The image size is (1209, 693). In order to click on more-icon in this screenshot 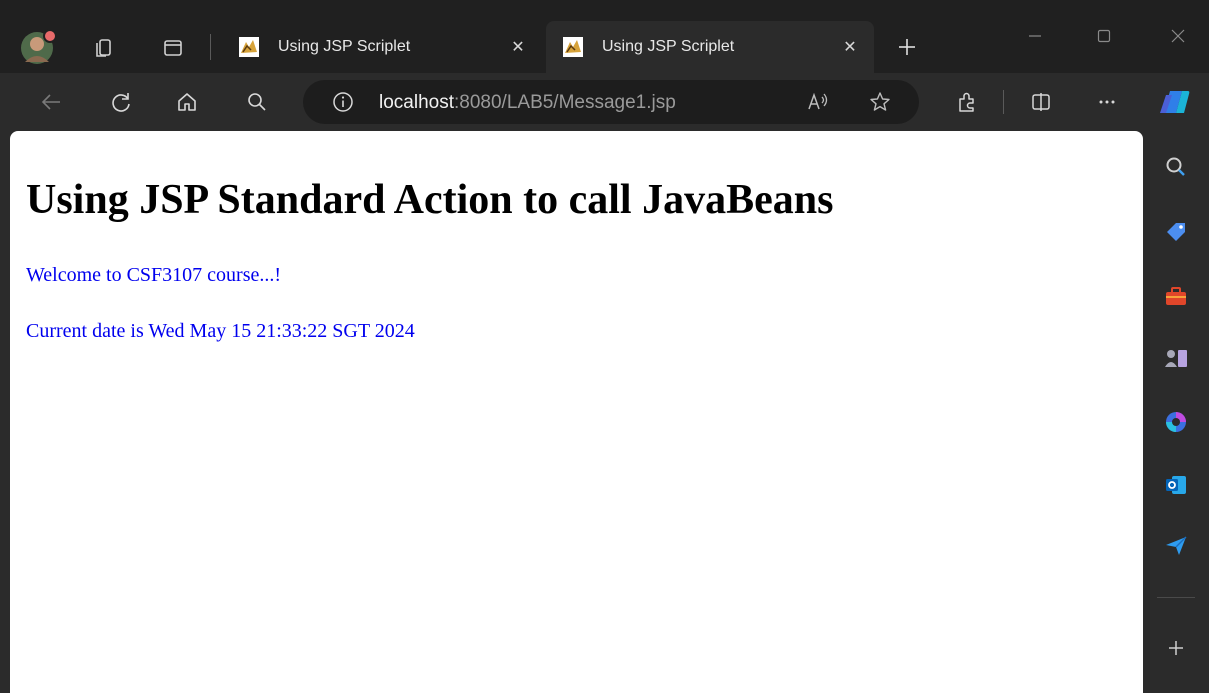, I will do `click(1107, 102)`.